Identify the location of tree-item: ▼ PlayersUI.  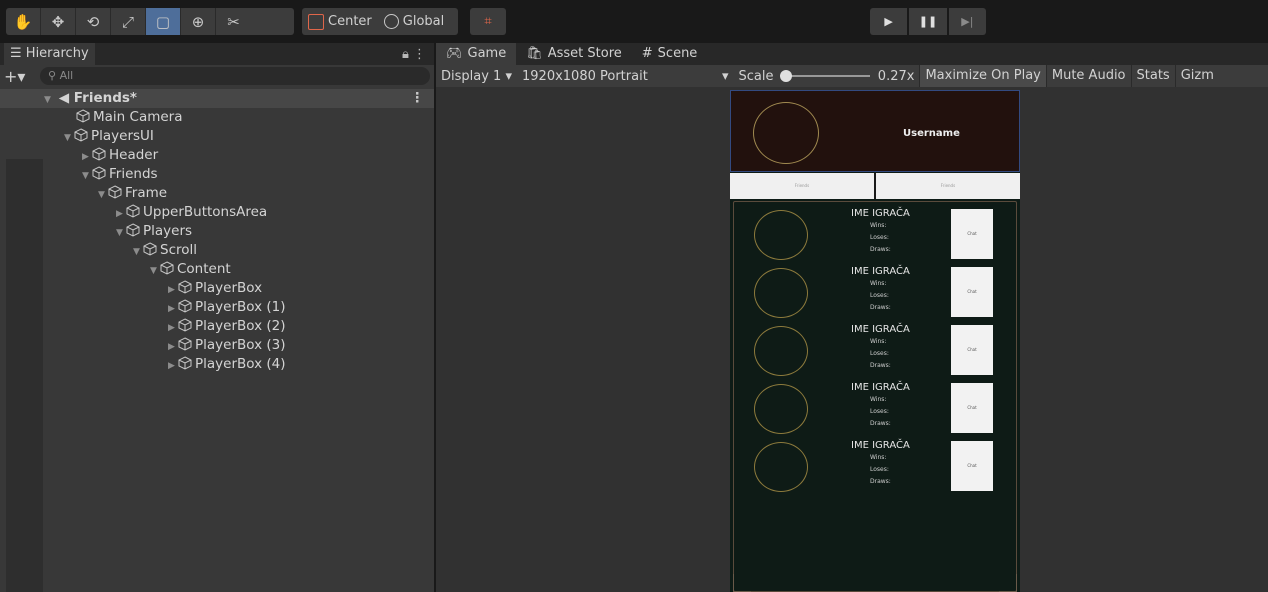
(217, 136).